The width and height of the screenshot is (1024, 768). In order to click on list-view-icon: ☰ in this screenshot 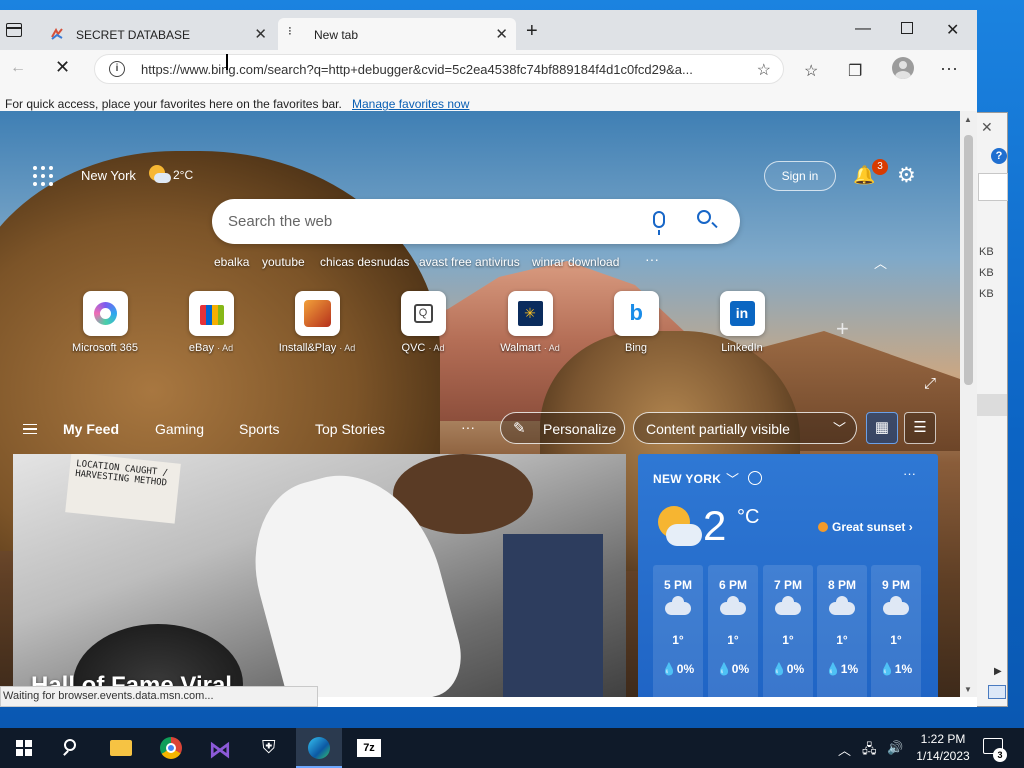, I will do `click(920, 428)`.